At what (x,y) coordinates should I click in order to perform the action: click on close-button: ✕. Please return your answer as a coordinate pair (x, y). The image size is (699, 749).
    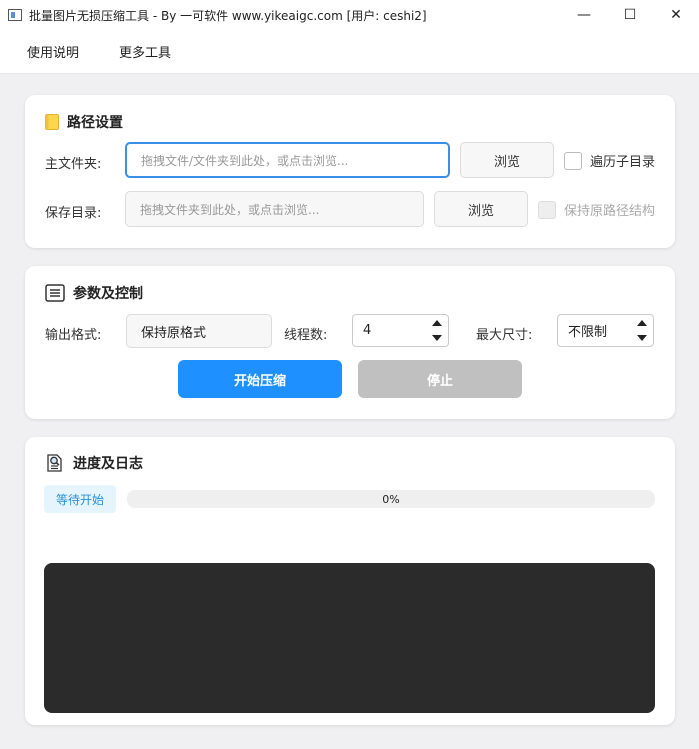
    Looking at the image, I should click on (676, 15).